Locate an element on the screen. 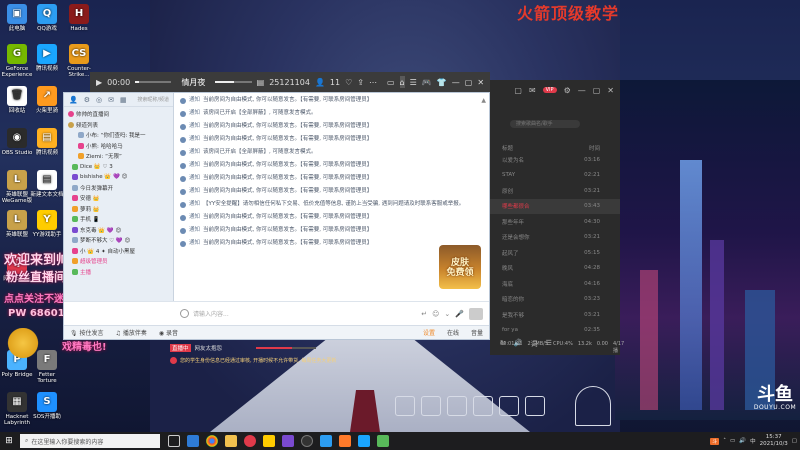 Image resolution: width=800 pixels, height=450 pixels. scroll-up-icon: ▲ is located at coordinates (483, 100).